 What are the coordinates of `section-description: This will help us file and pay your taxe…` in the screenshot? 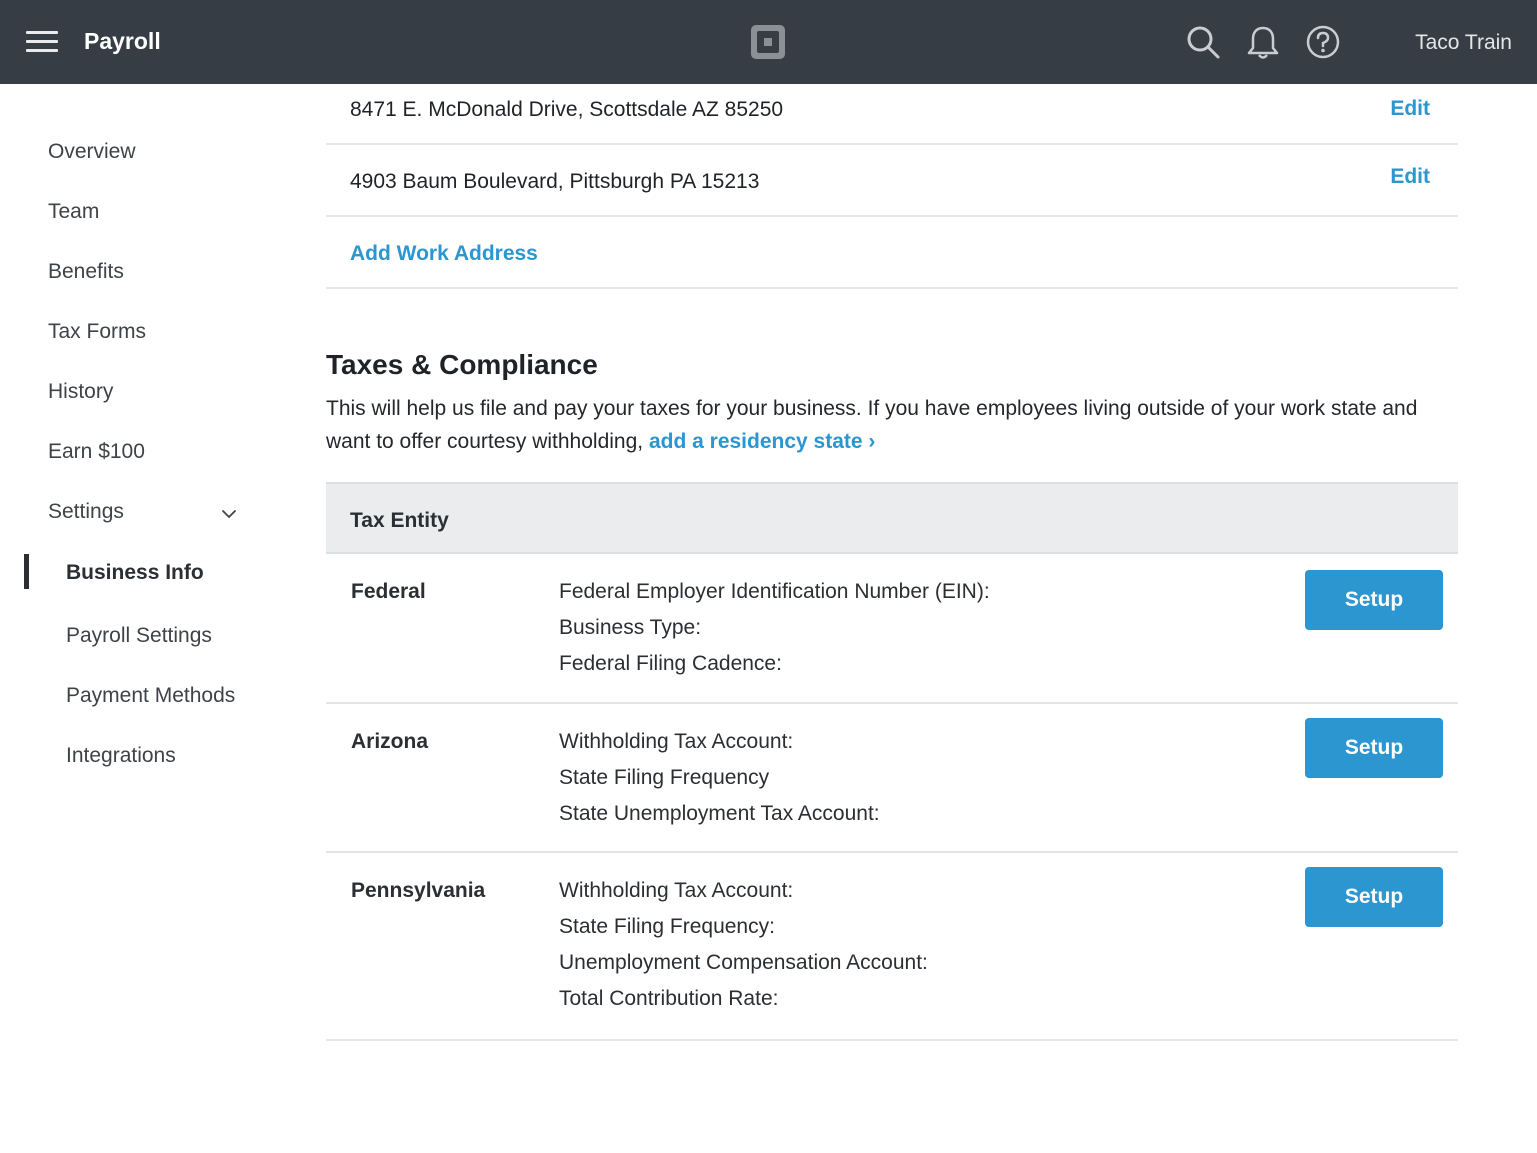 It's located at (892, 425).